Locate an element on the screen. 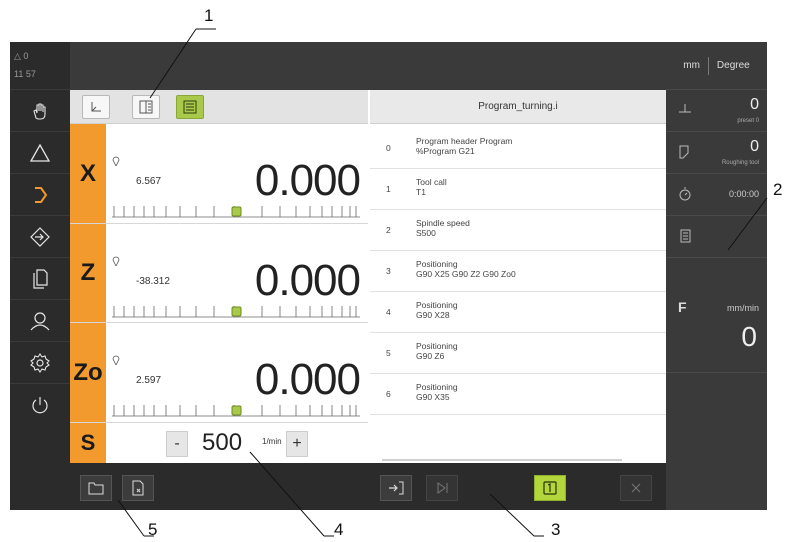  program-block: 0 Program header Program %Program G21 is located at coordinates (518, 148).